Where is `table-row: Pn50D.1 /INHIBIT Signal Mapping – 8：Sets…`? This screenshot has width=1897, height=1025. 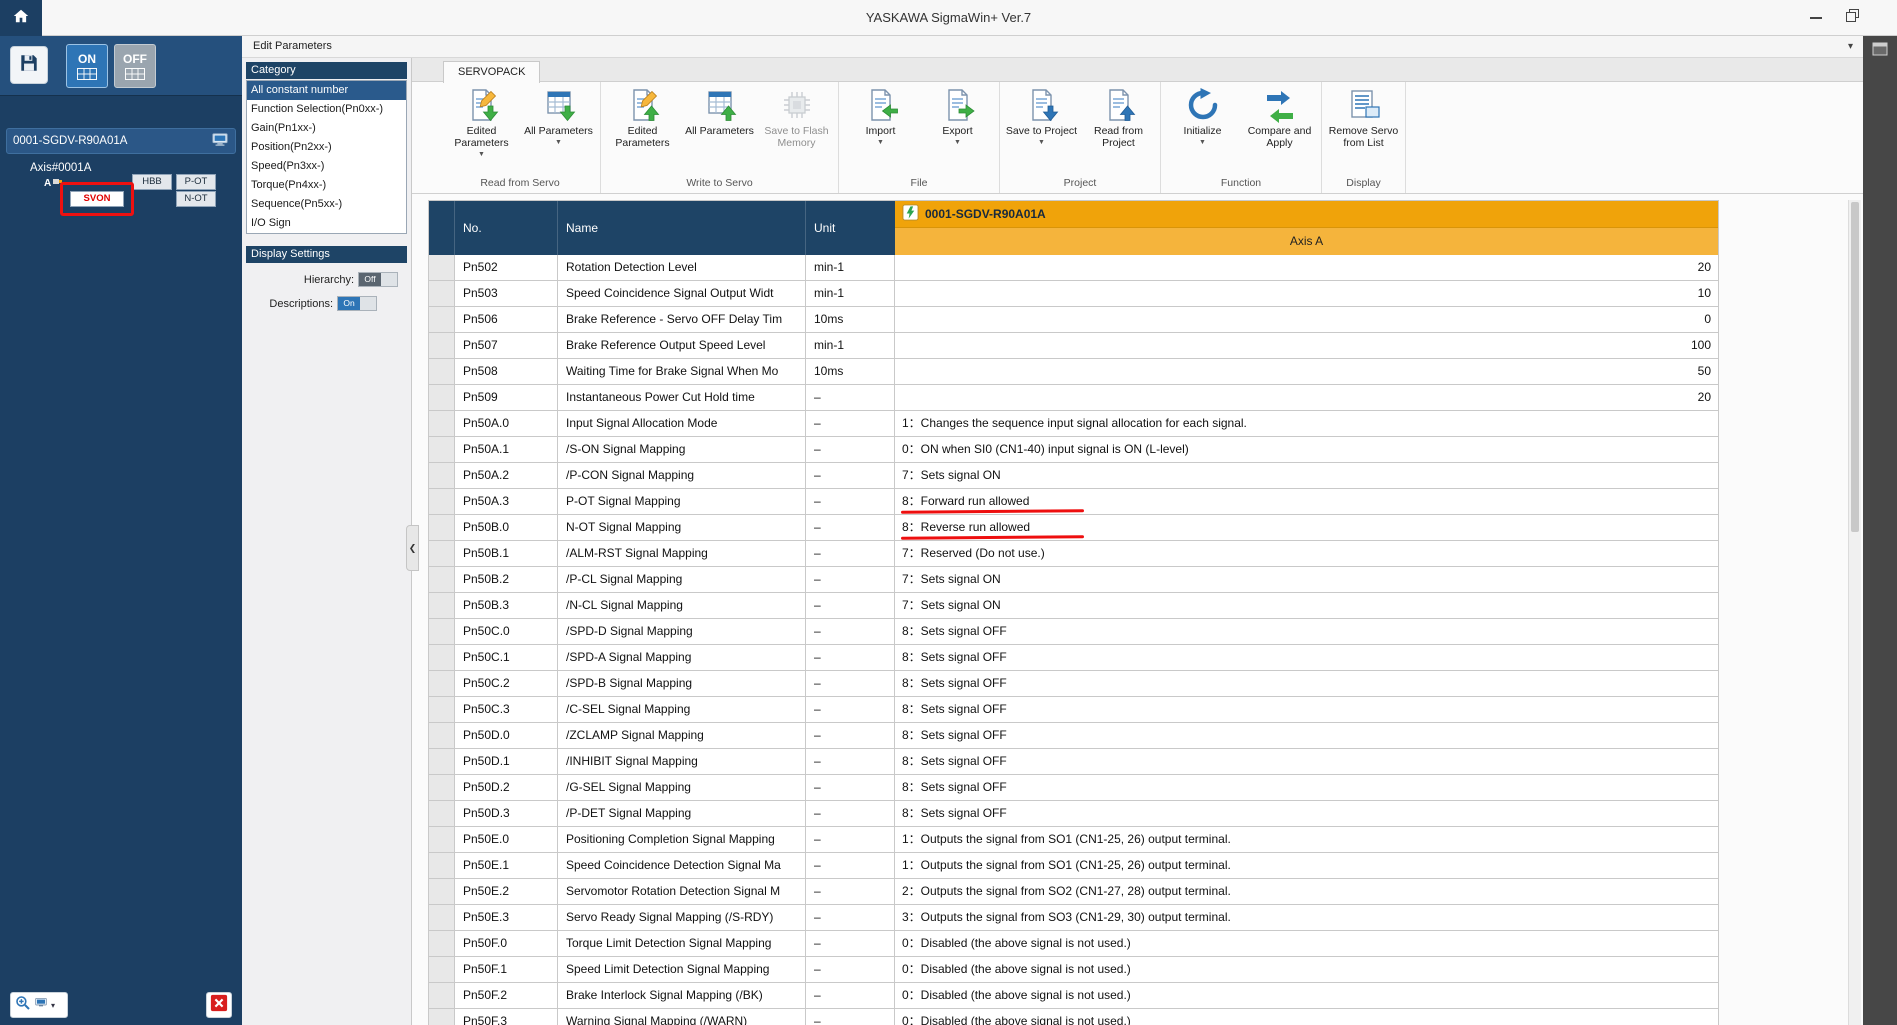 table-row: Pn50D.1 /INHIBIT Signal Mapping – 8：Sets… is located at coordinates (1074, 762).